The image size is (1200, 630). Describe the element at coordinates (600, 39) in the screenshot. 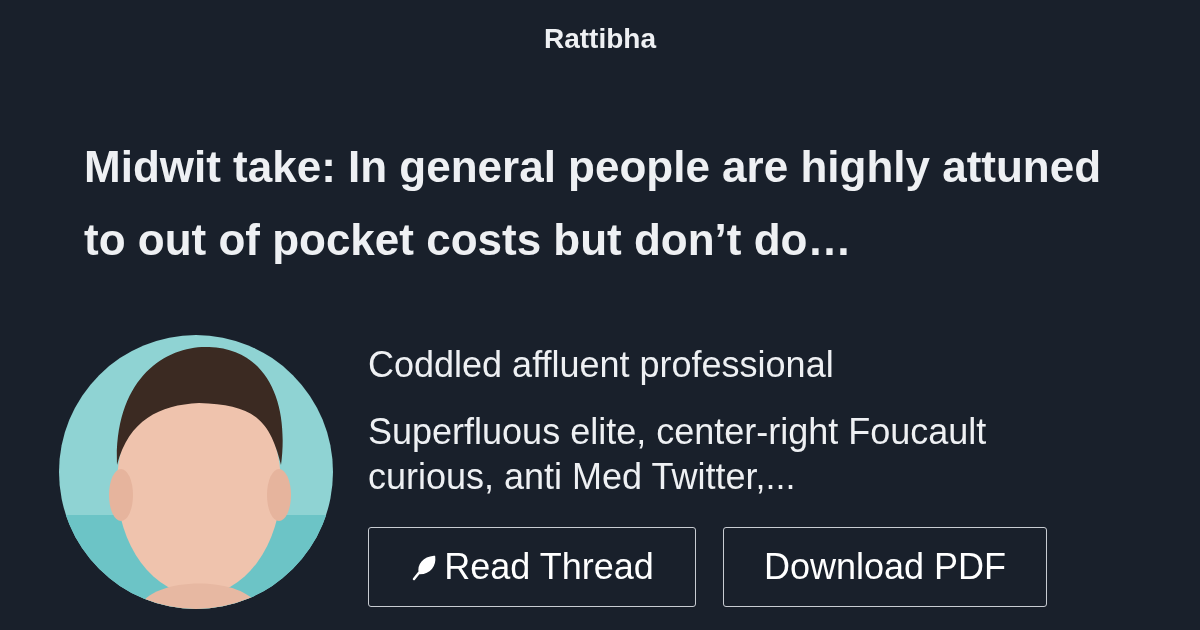

I see `site-name: Rattibha` at that location.